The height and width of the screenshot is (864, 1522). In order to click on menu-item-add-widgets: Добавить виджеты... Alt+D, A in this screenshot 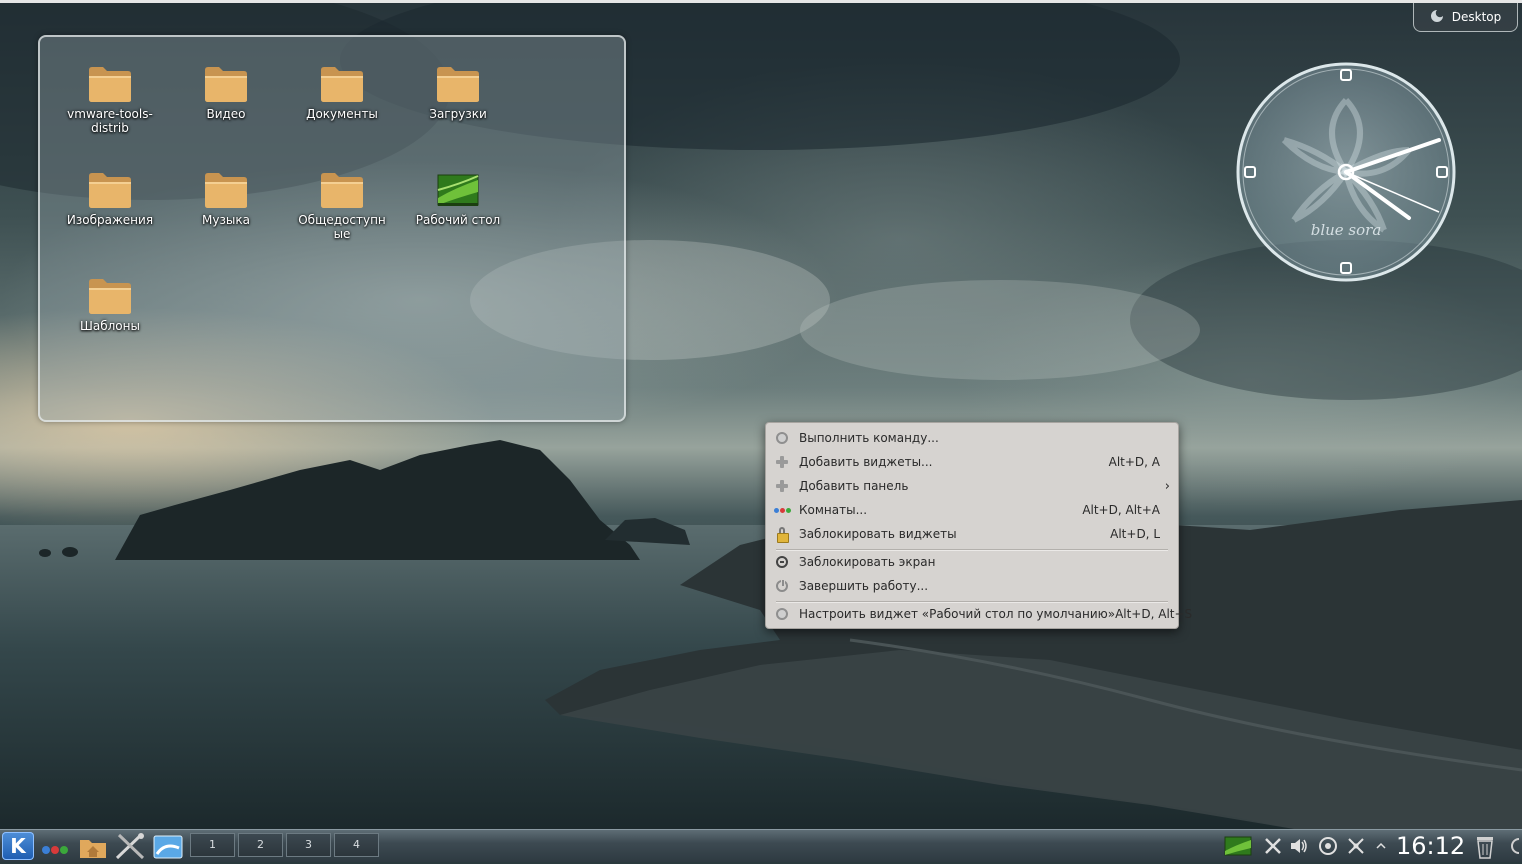, I will do `click(972, 462)`.